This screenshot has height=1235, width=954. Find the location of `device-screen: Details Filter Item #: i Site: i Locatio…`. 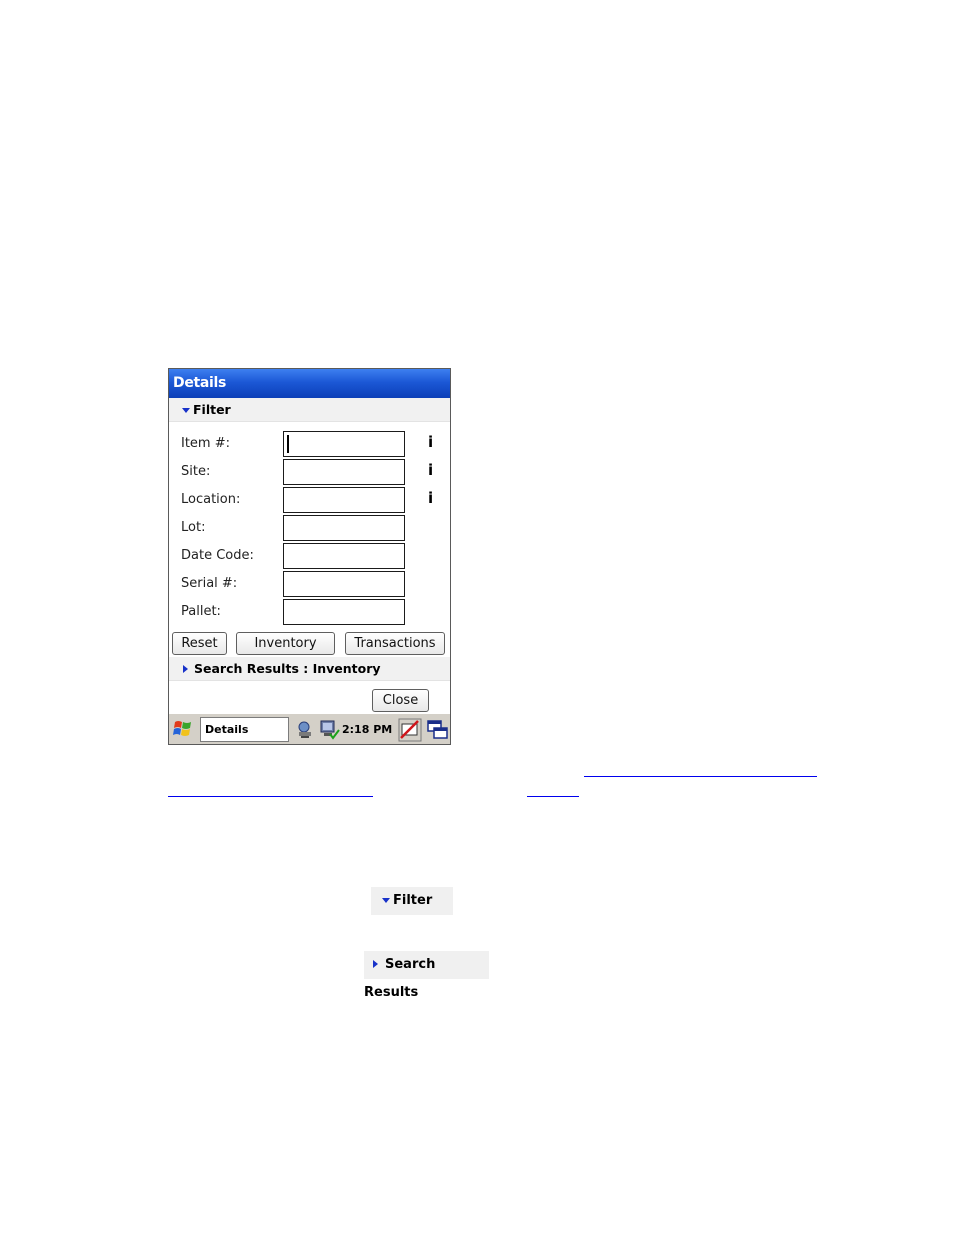

device-screen: Details Filter Item #: i Site: i Locatio… is located at coordinates (309, 556).